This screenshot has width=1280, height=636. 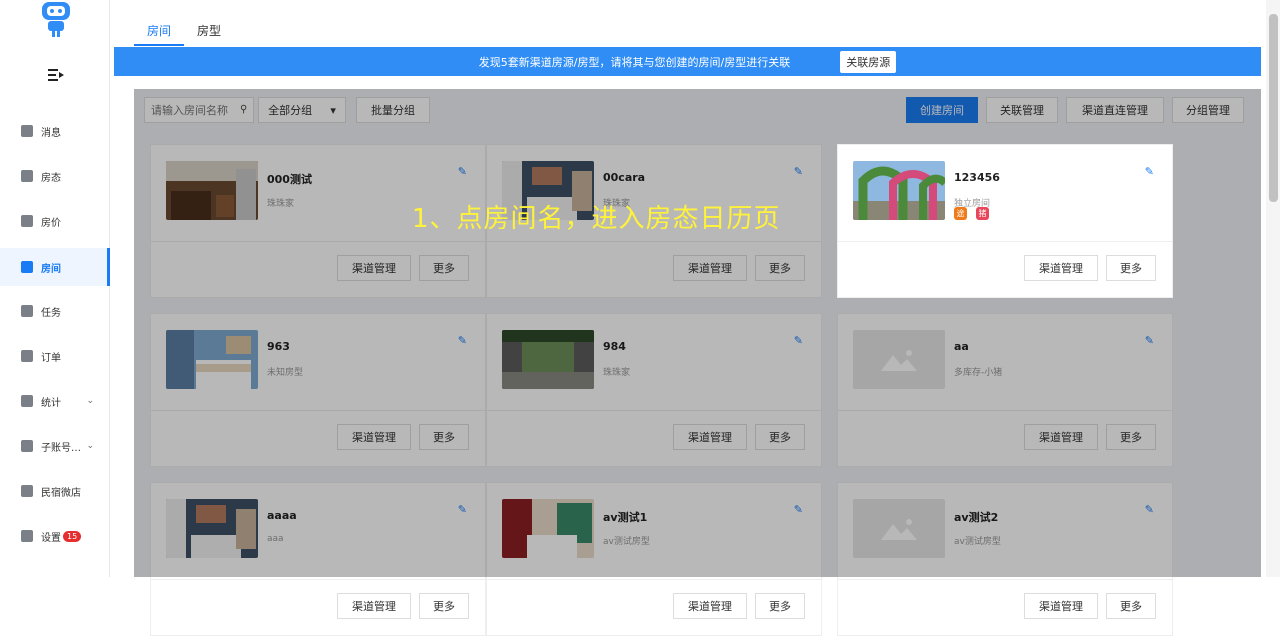 What do you see at coordinates (27, 267) in the screenshot?
I see `home-icon` at bounding box center [27, 267].